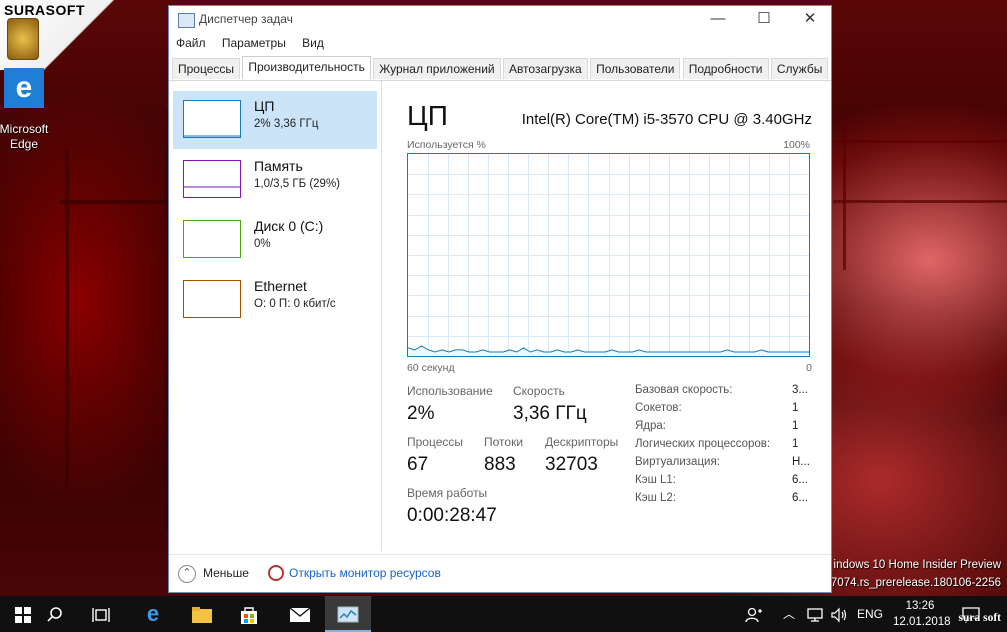  I want to click on detail-key: Кэш L2:, so click(655, 498).